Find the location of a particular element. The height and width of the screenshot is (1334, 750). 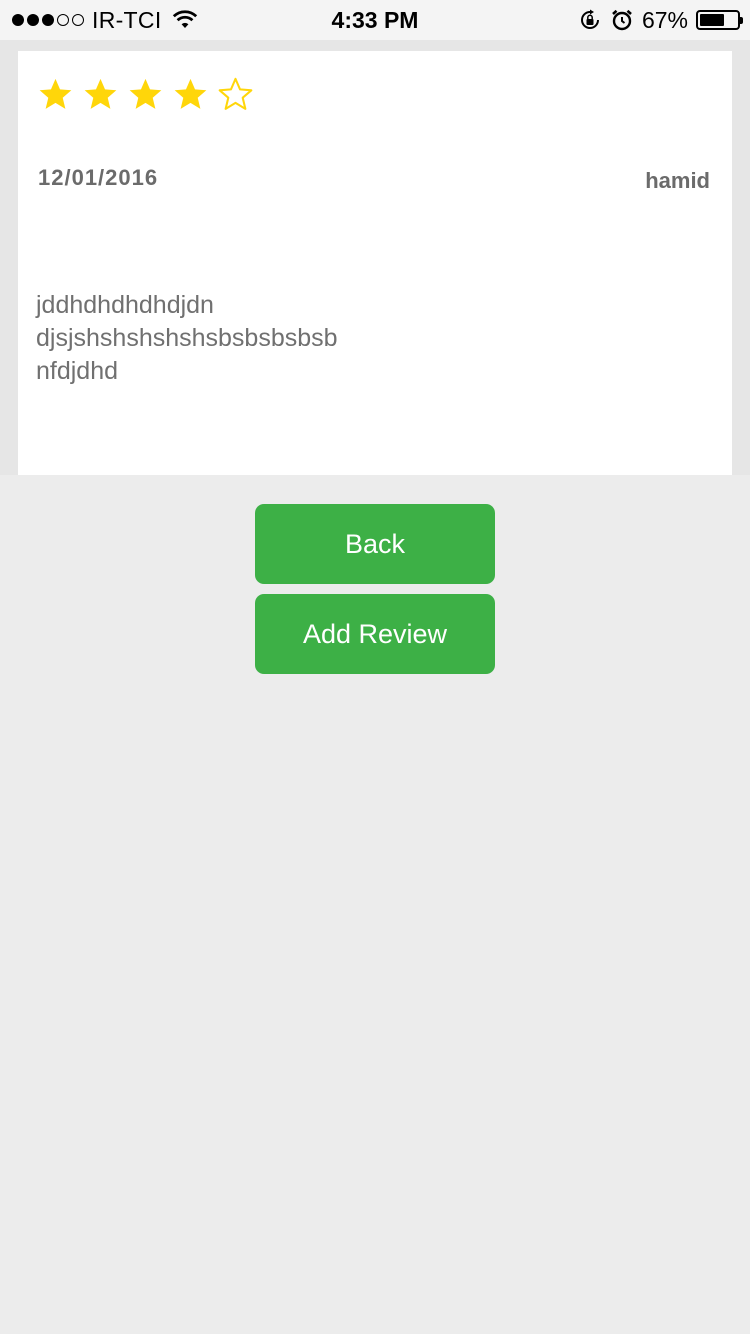

star-rating is located at coordinates (145, 94).